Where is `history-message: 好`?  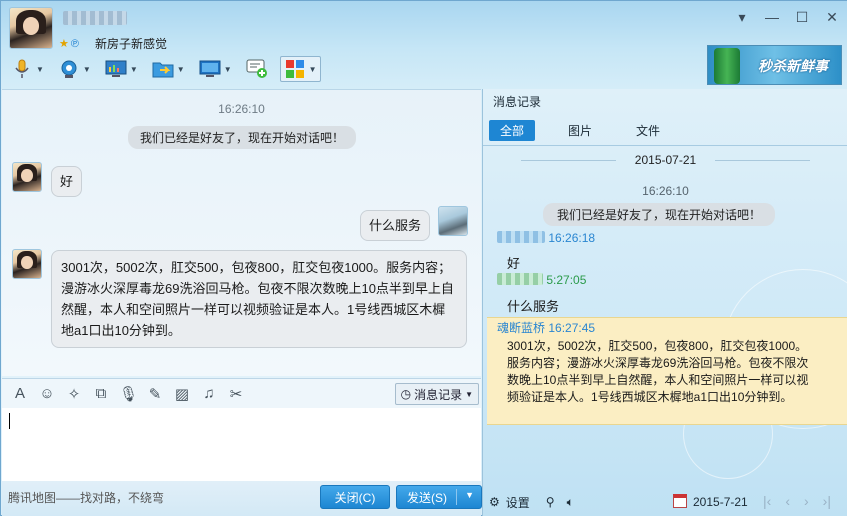
history-message: 好 is located at coordinates (514, 263).